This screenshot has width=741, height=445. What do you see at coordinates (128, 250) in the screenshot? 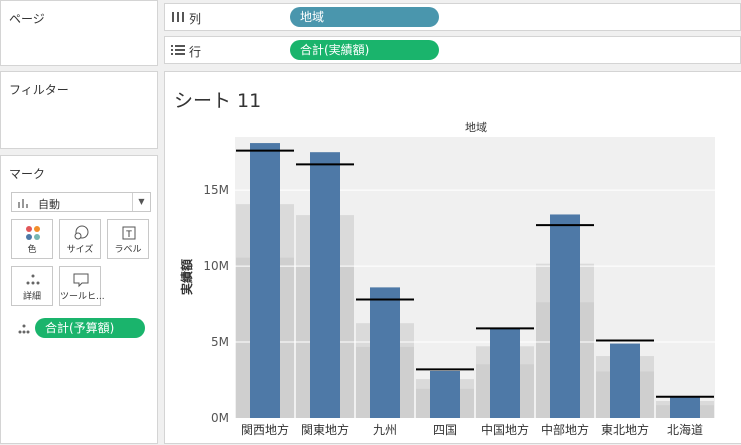
I see `label-button-label: ラベル` at bounding box center [128, 250].